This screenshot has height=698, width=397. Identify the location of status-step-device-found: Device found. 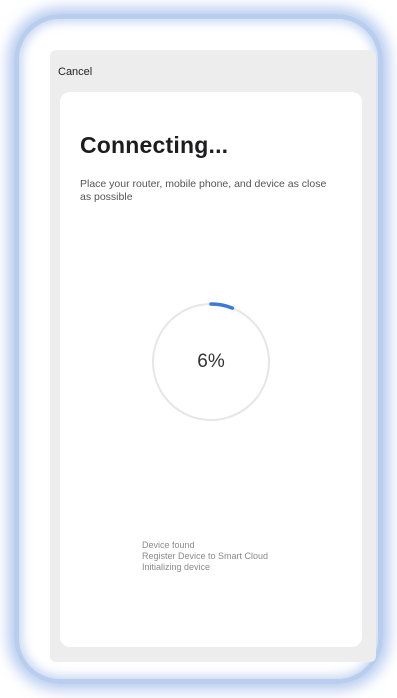
(168, 545).